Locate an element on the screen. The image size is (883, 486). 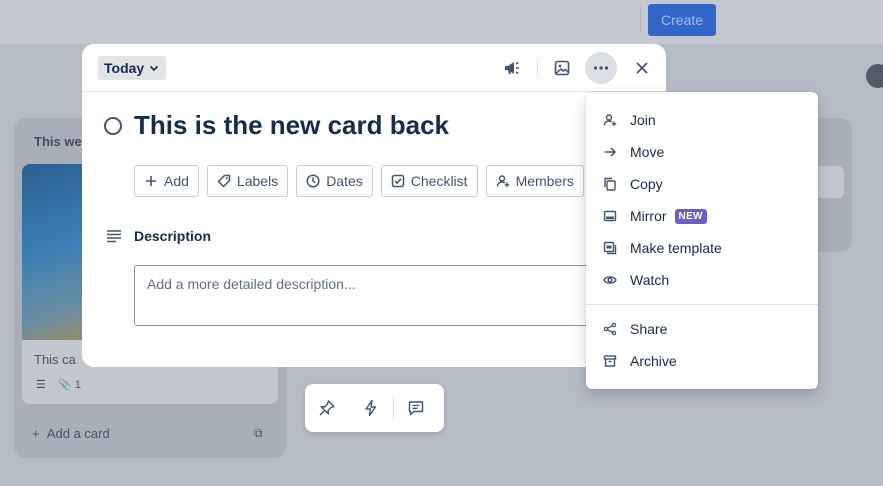
menu-item-share: Share is located at coordinates (702, 329).